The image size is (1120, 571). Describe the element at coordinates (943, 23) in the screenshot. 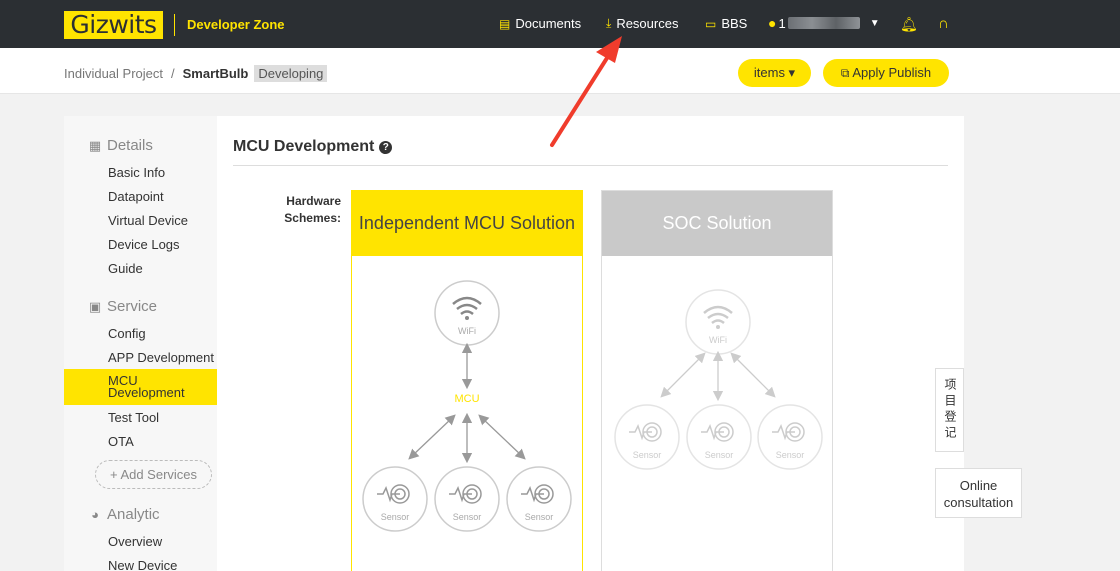

I see `headset-icon: ∩` at that location.